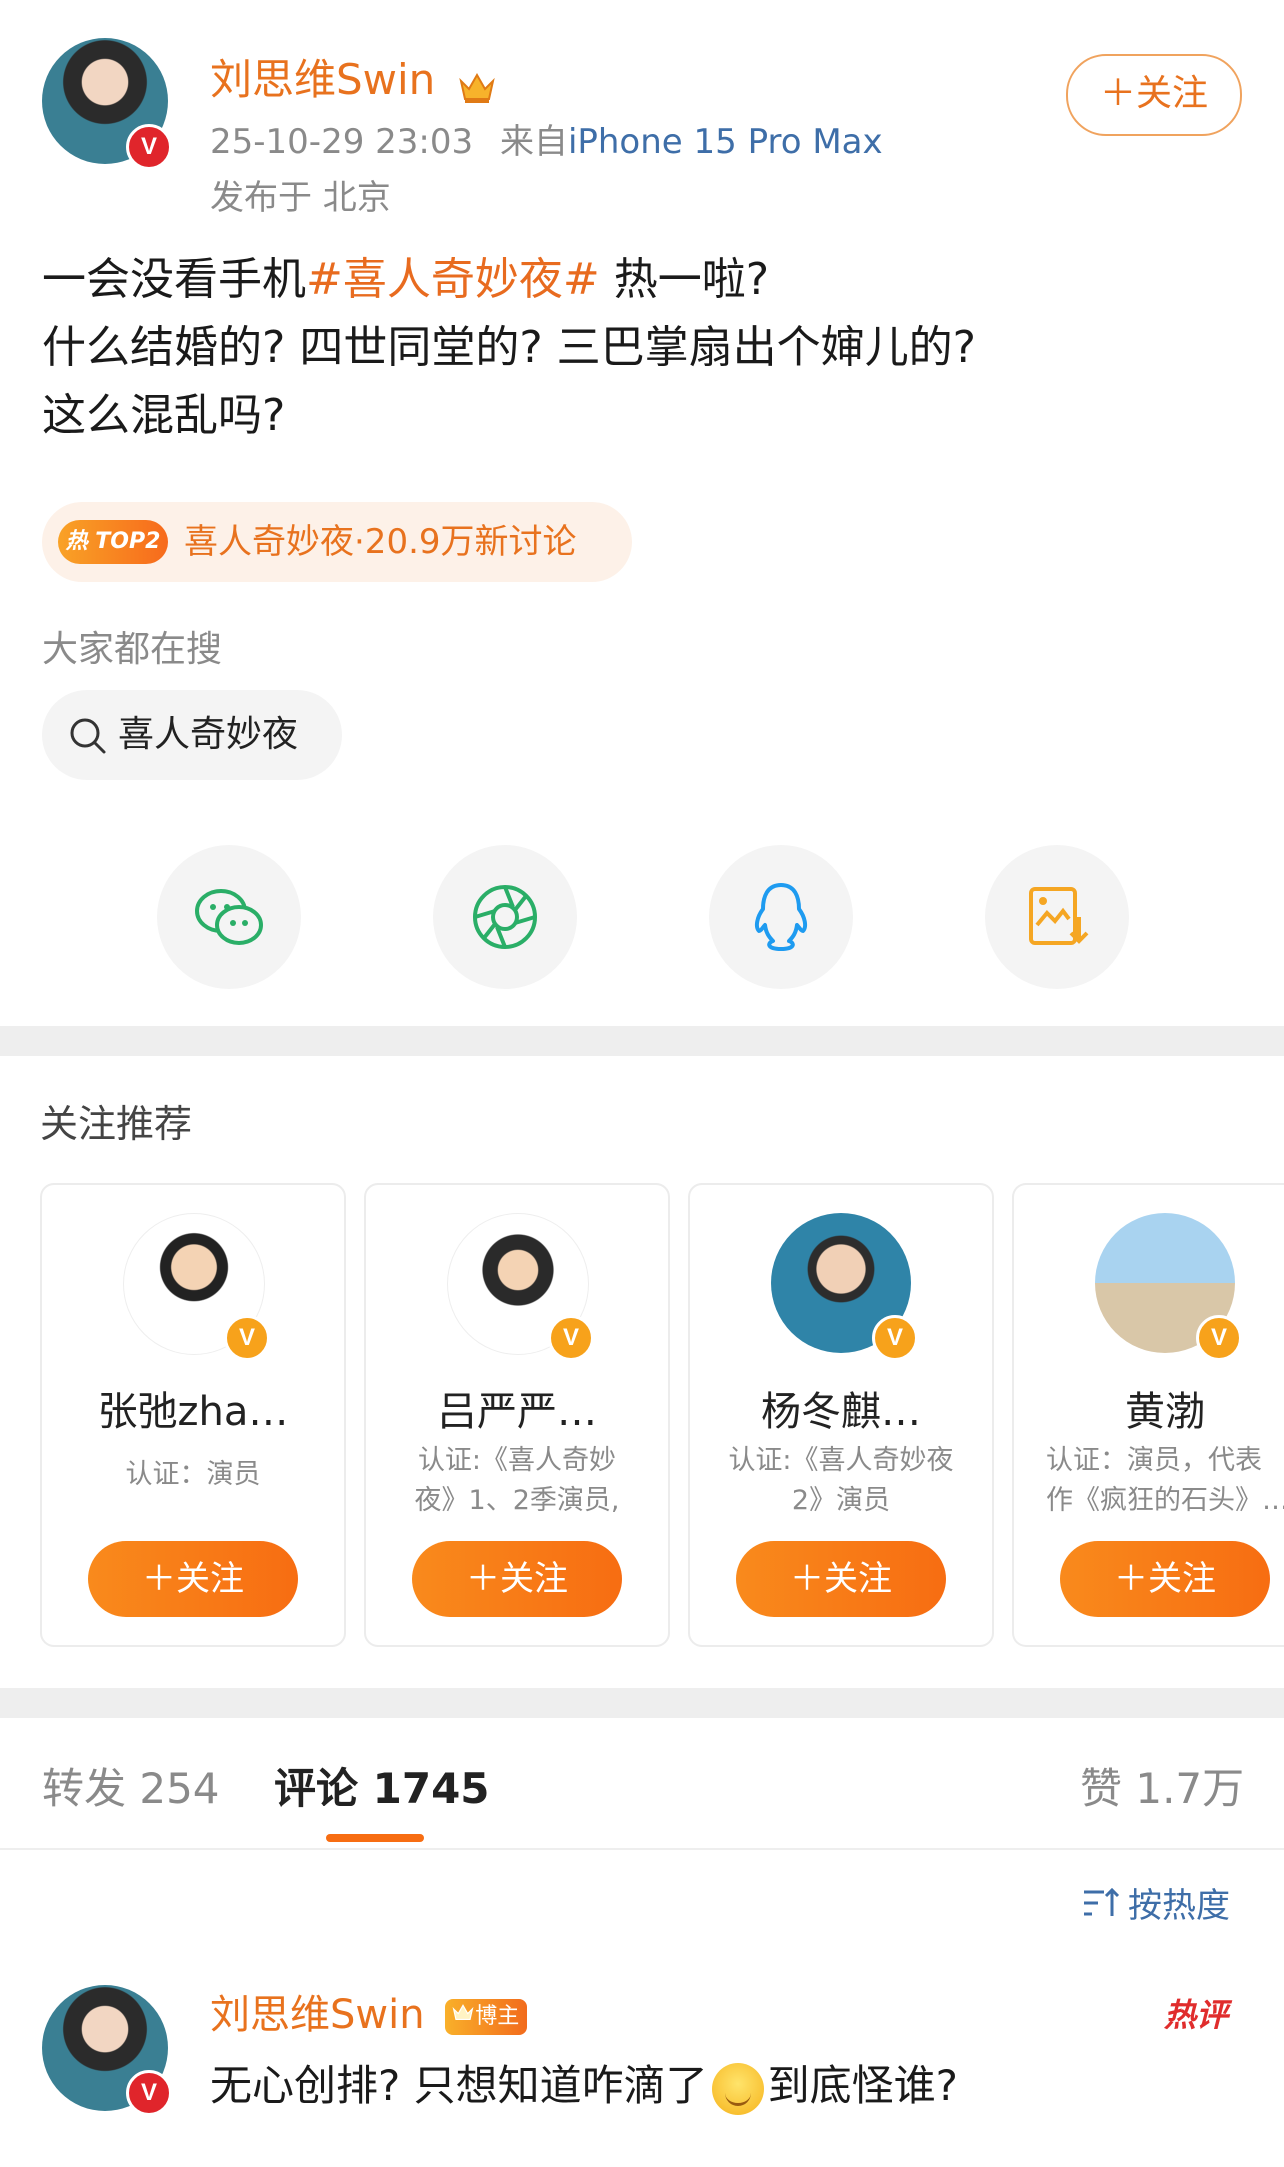  I want to click on recommend-card: V 杨冬麒… 认证:《喜人奇妙夜 2》演员 ＋关注, so click(841, 1415).